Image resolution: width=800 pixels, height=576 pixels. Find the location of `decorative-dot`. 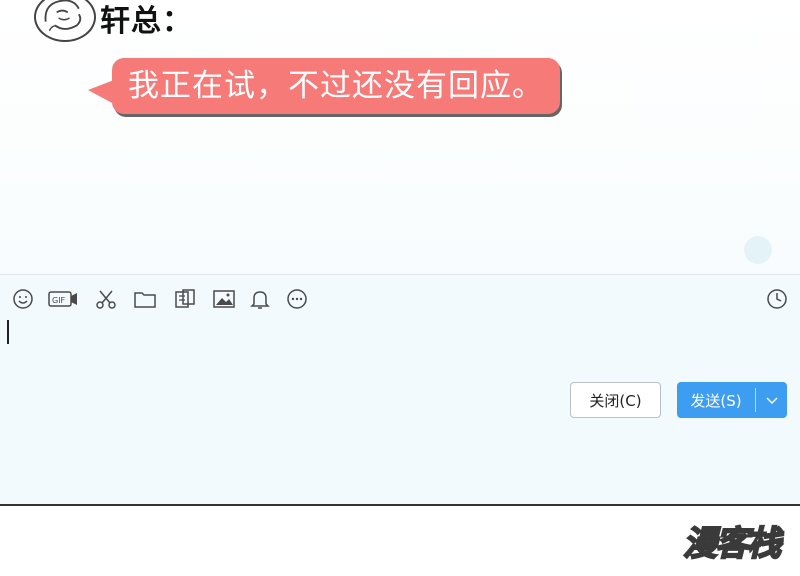

decorative-dot is located at coordinates (758, 250).